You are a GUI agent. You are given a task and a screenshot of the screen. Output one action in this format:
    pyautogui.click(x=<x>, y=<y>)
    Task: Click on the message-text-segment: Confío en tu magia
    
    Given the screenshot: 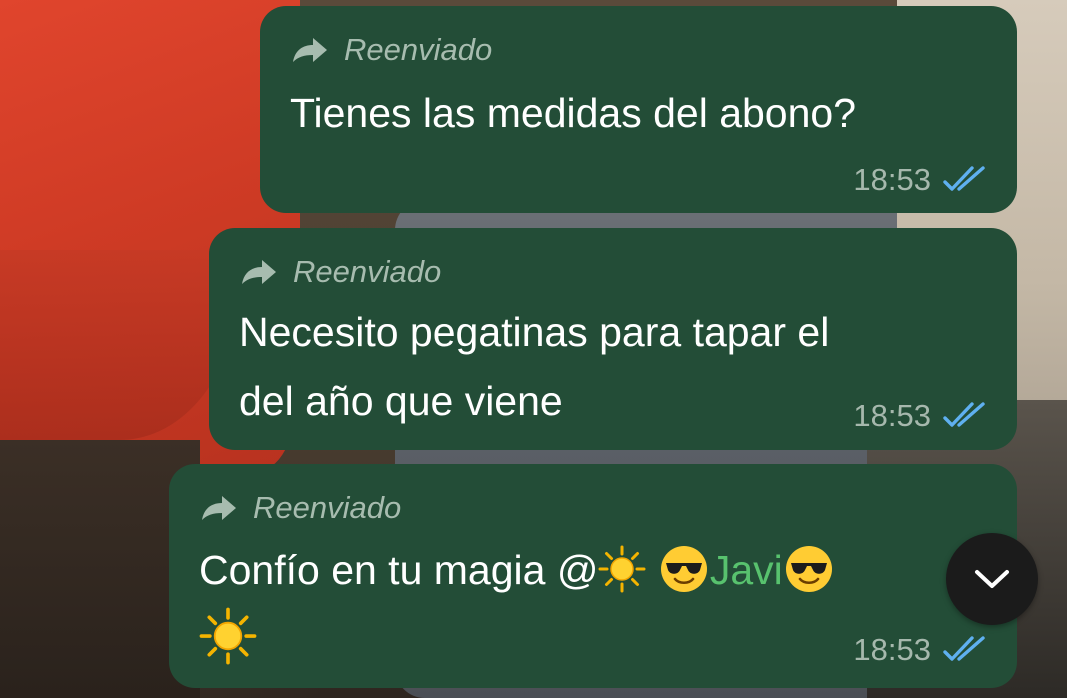 What is the action you would take?
    pyautogui.click(x=378, y=570)
    